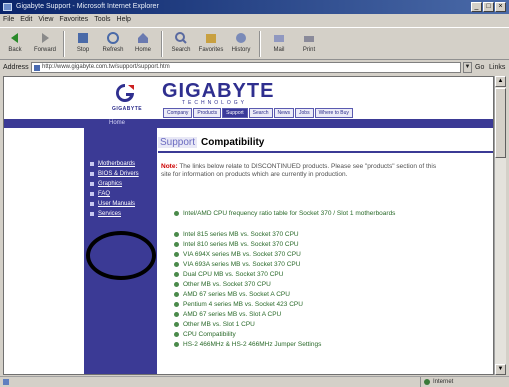  I want to click on sidebar-item-user-manuals: User Manuals, so click(116, 204).